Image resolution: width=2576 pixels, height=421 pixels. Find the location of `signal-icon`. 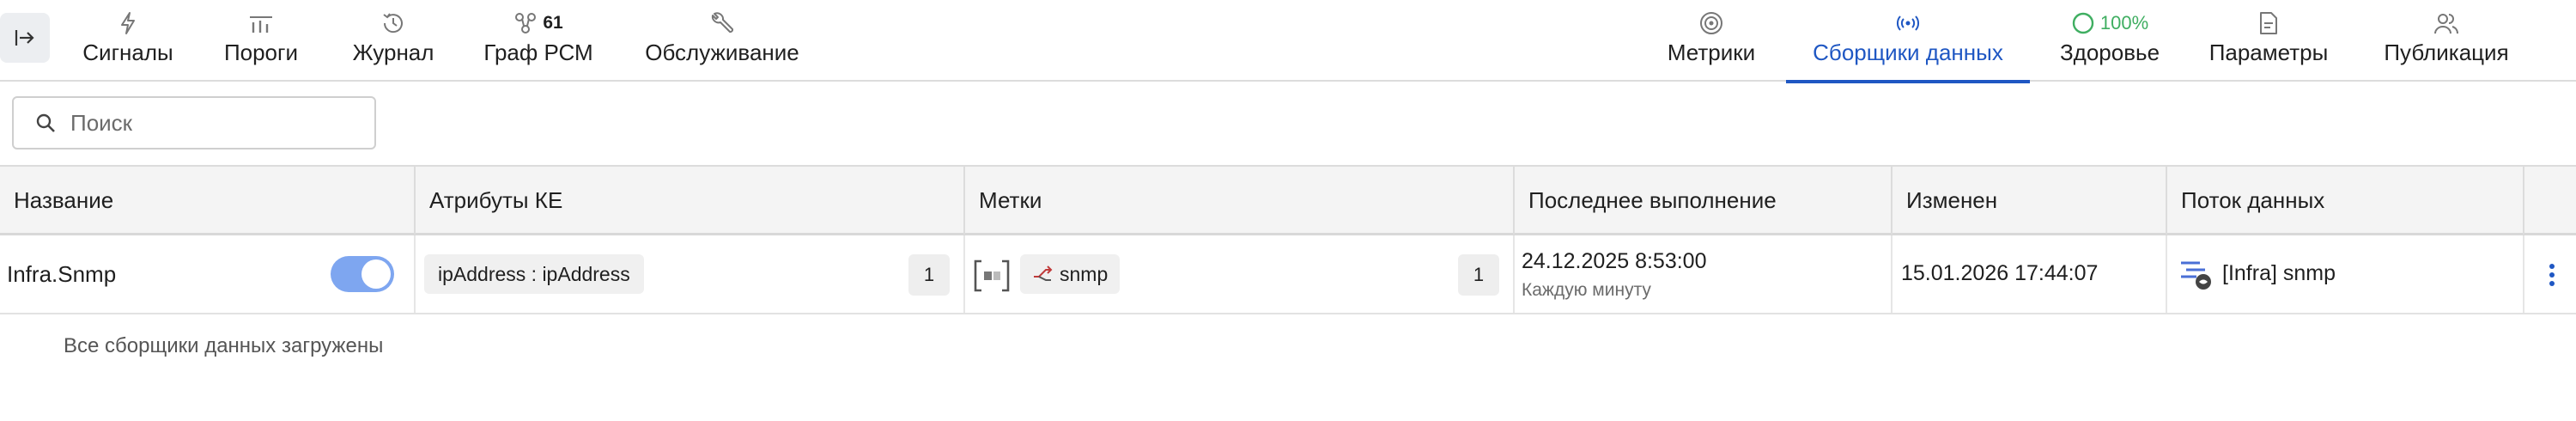

signal-icon is located at coordinates (1908, 23).